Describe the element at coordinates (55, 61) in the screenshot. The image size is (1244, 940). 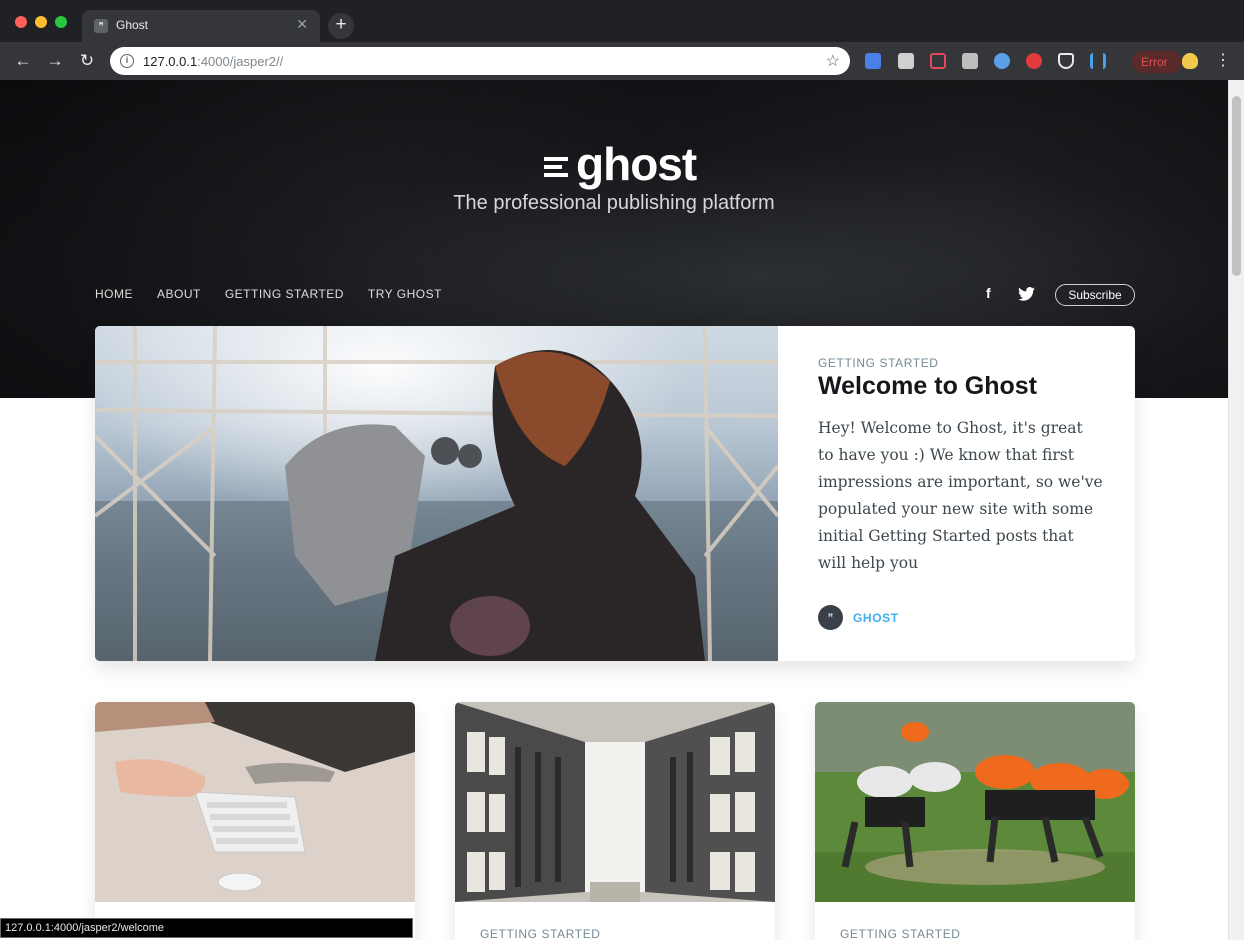
I see `forward-arrow-icon: →` at that location.